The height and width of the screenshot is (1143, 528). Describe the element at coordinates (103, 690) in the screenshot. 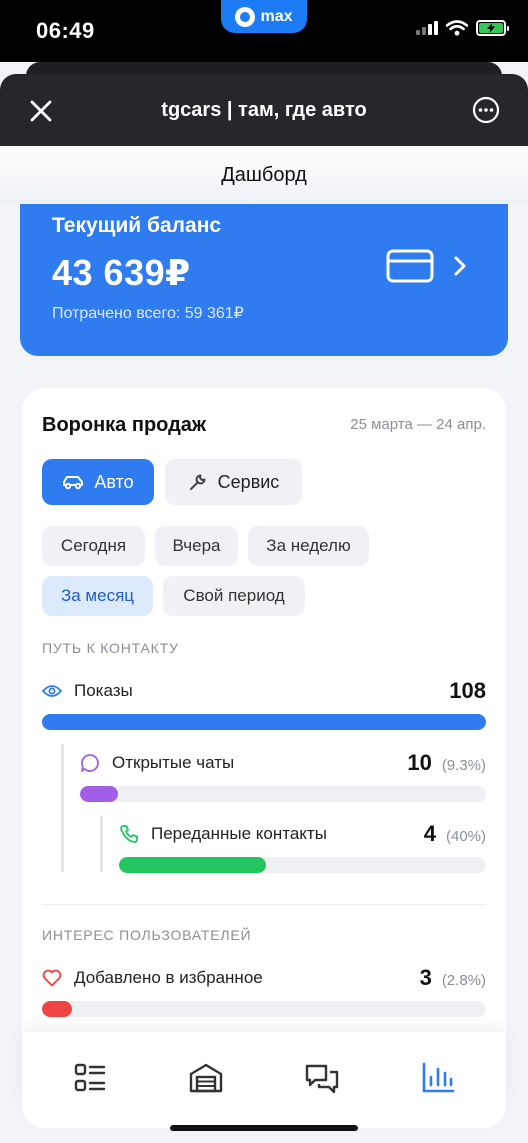

I see `views-label: Показы` at that location.